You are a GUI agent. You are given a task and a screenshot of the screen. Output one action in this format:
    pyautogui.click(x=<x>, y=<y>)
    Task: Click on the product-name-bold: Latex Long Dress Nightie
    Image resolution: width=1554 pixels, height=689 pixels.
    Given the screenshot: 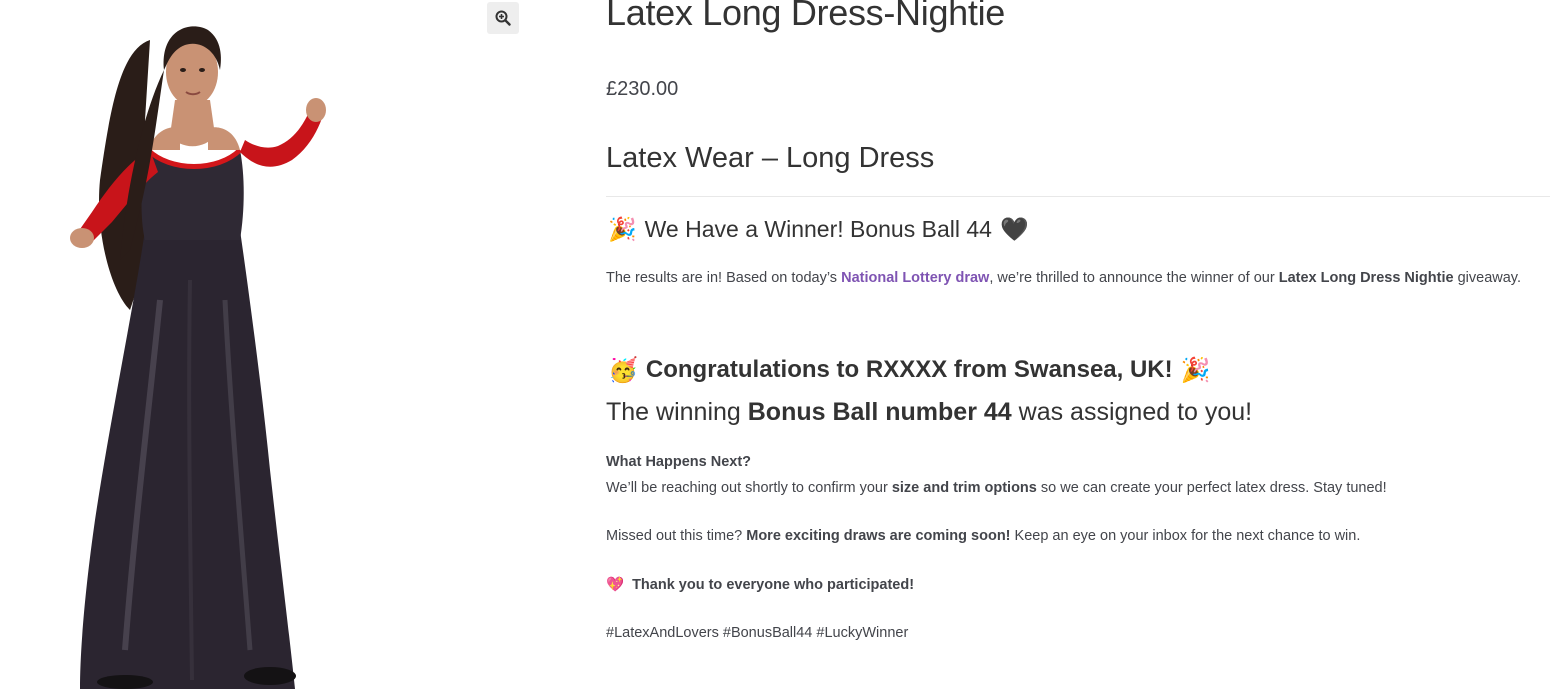 What is the action you would take?
    pyautogui.click(x=1366, y=278)
    